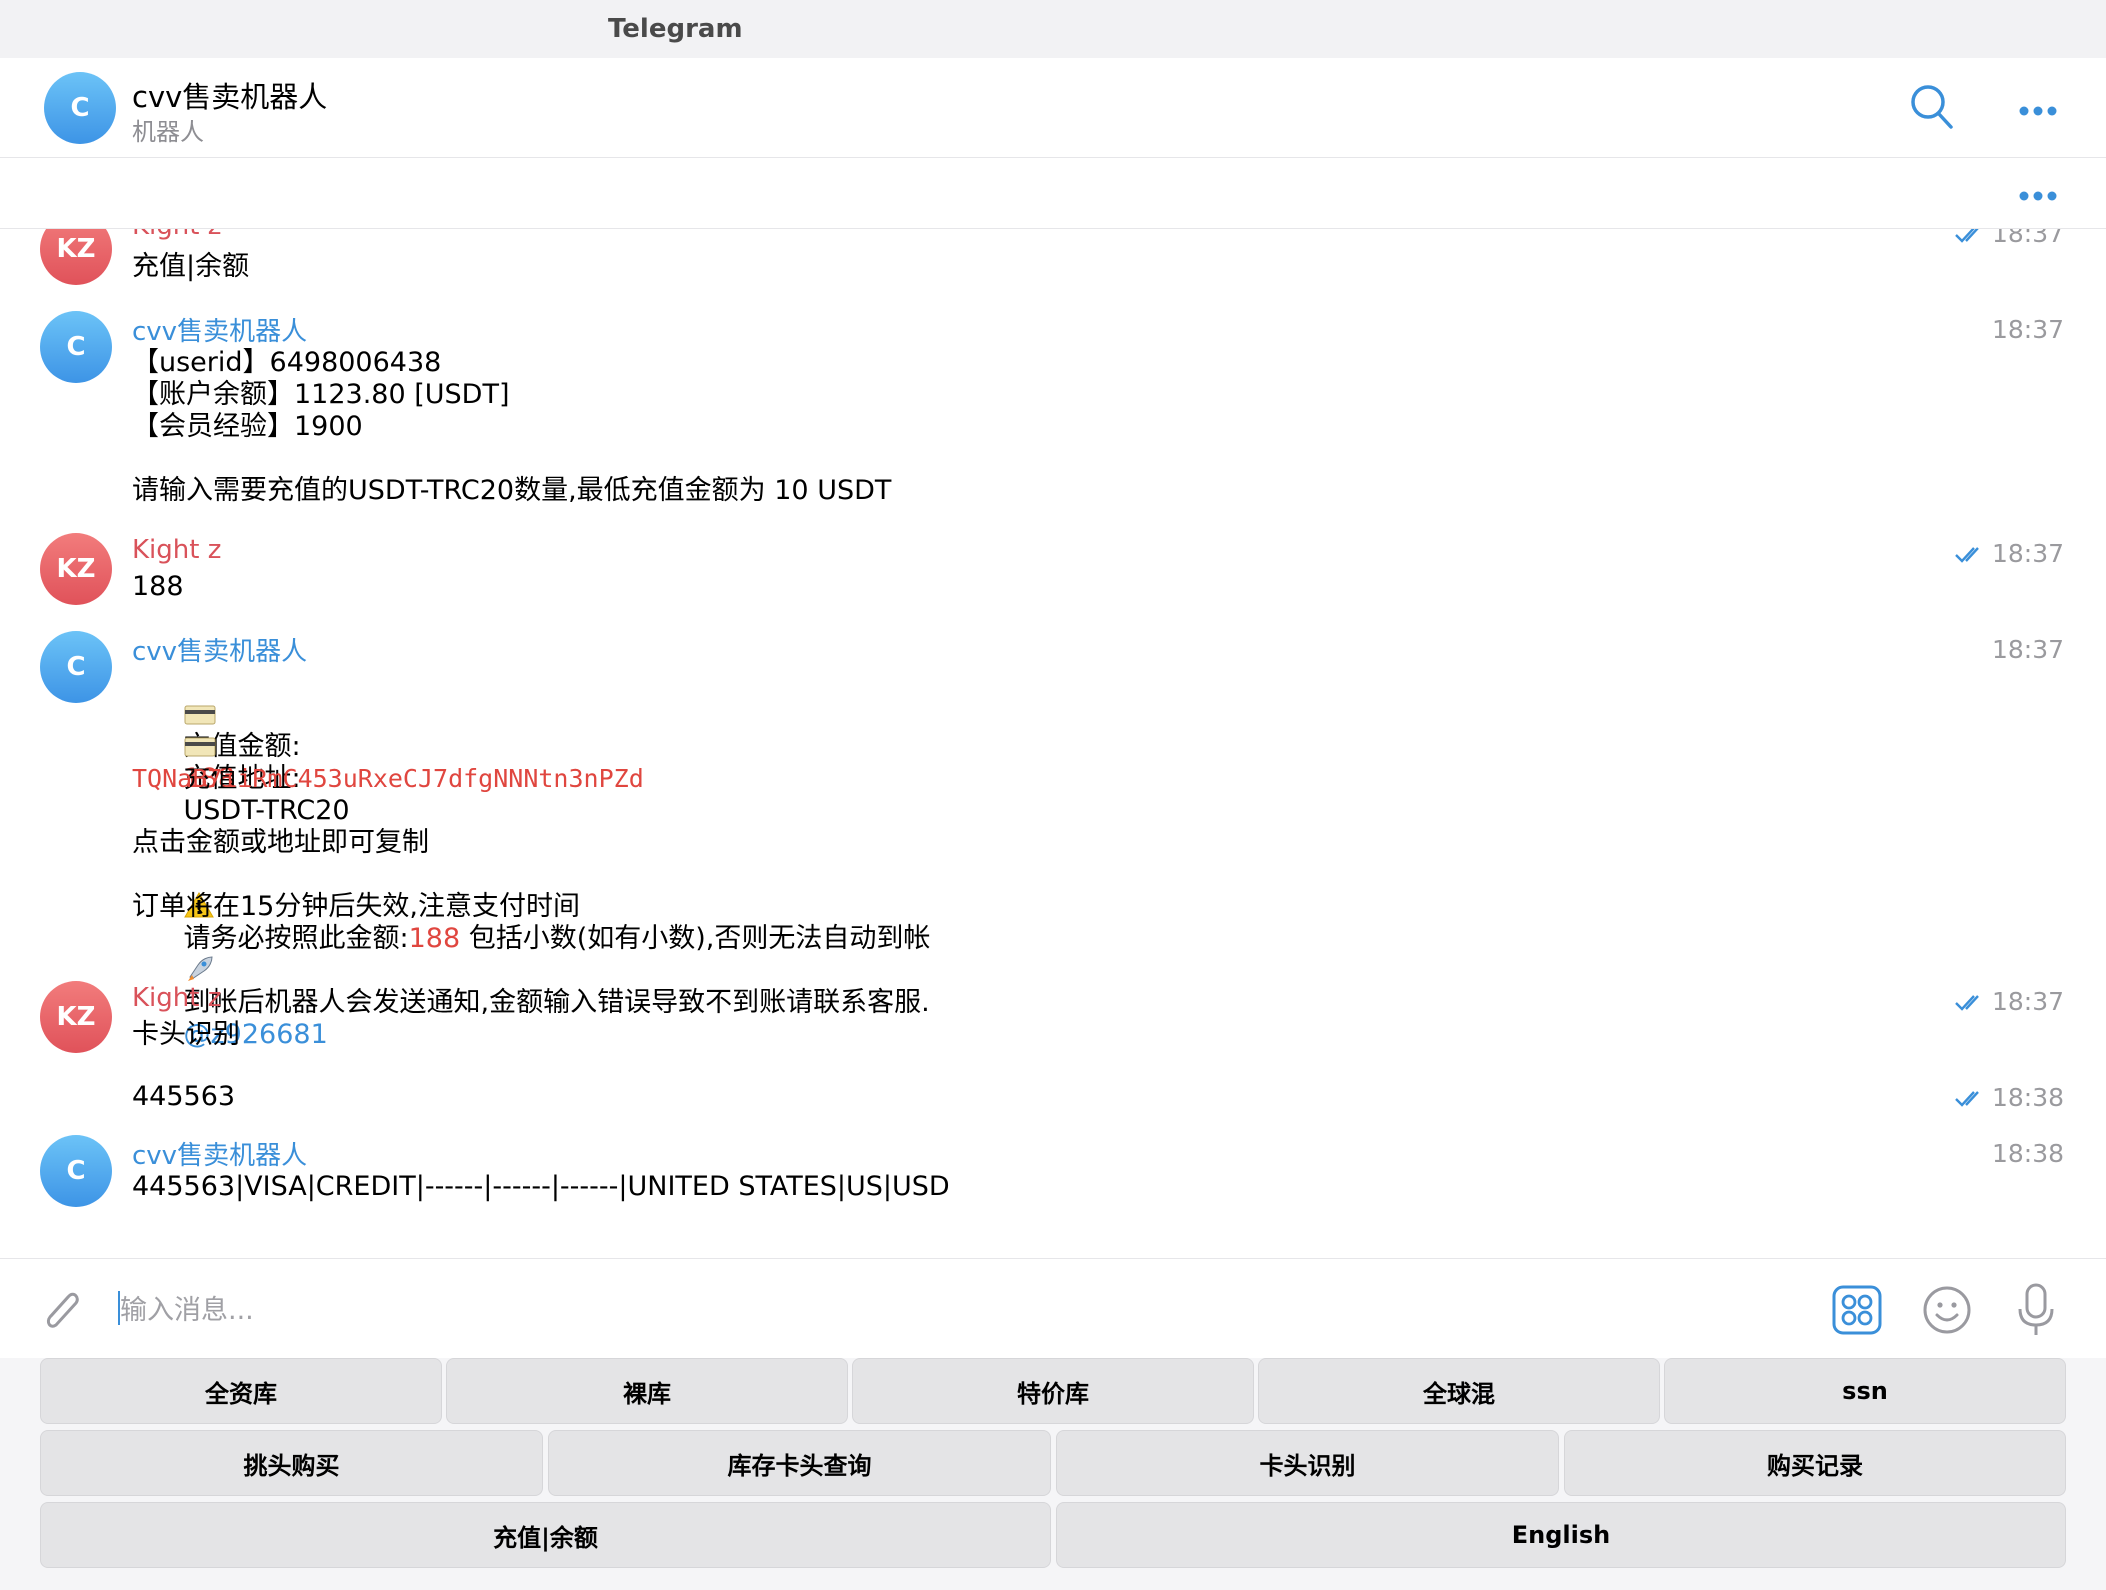 Image resolution: width=2106 pixels, height=1590 pixels. Describe the element at coordinates (1947, 1312) in the screenshot. I see `emoji-icon` at that location.